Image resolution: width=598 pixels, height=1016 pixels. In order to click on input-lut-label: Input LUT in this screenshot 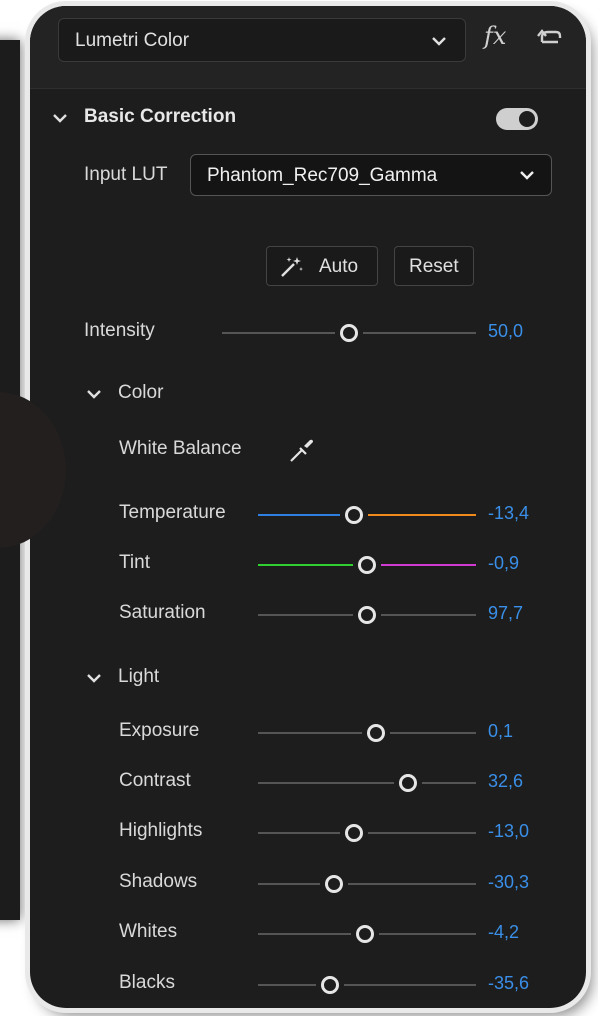, I will do `click(126, 174)`.